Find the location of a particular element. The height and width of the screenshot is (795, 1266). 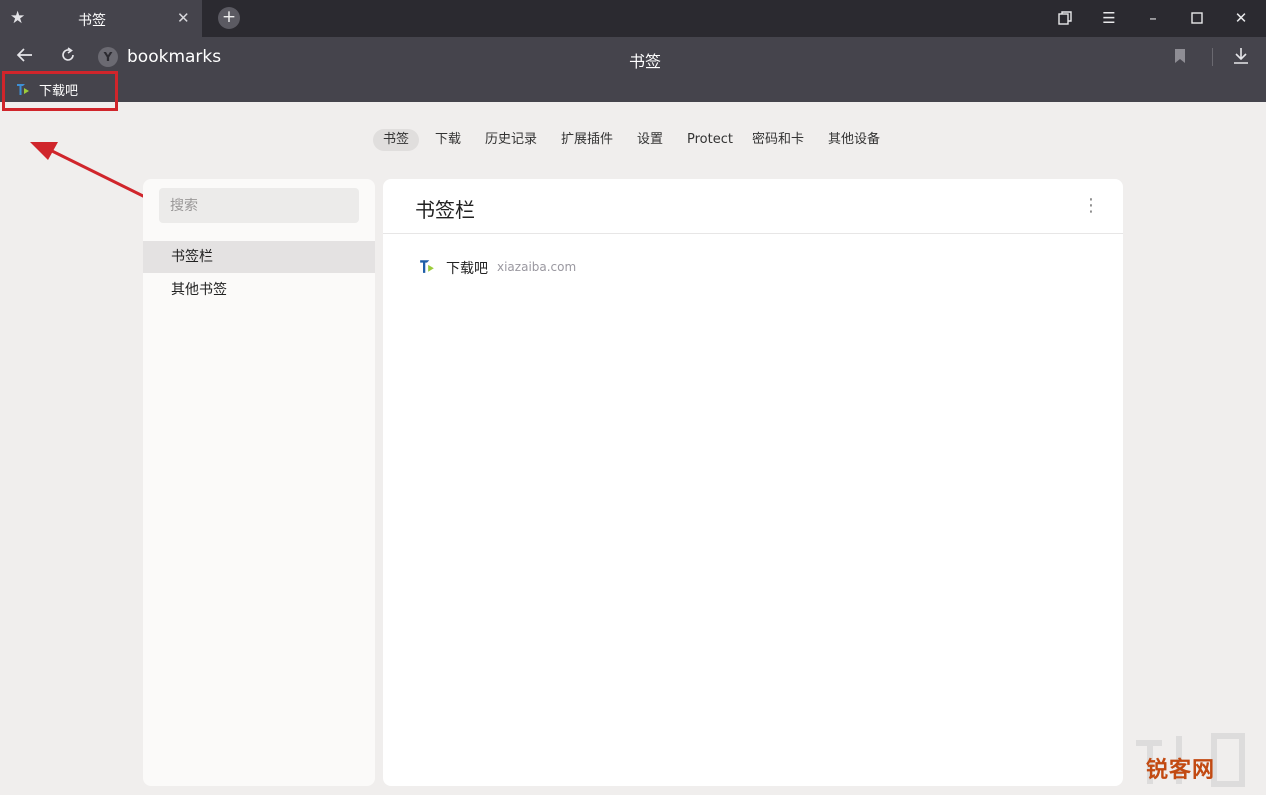

more-options-icon: ⋮ is located at coordinates (1091, 206).